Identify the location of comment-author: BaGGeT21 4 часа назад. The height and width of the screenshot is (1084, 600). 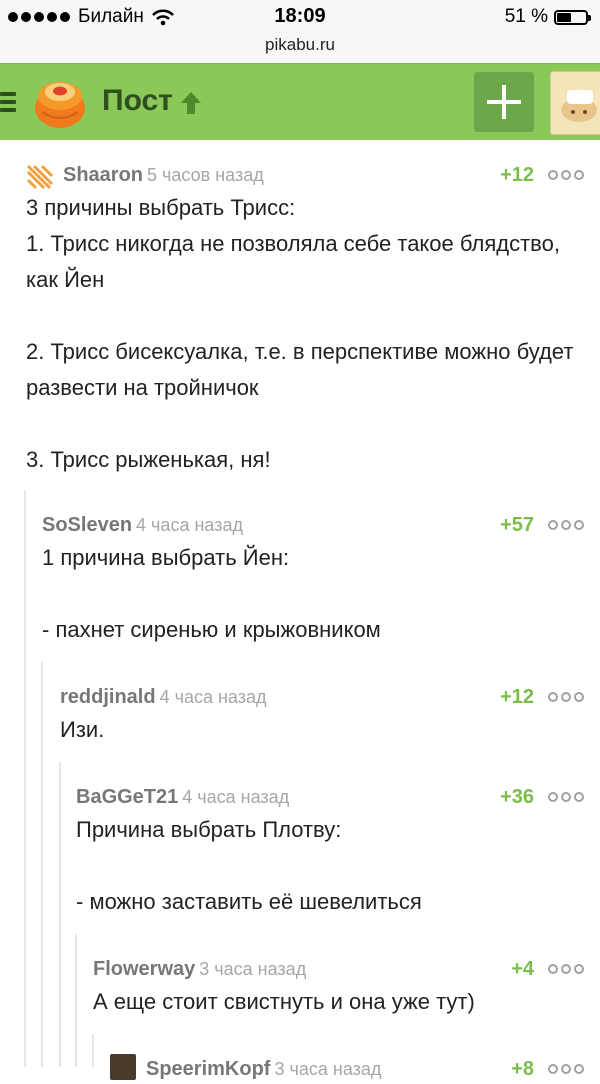
(182, 797).